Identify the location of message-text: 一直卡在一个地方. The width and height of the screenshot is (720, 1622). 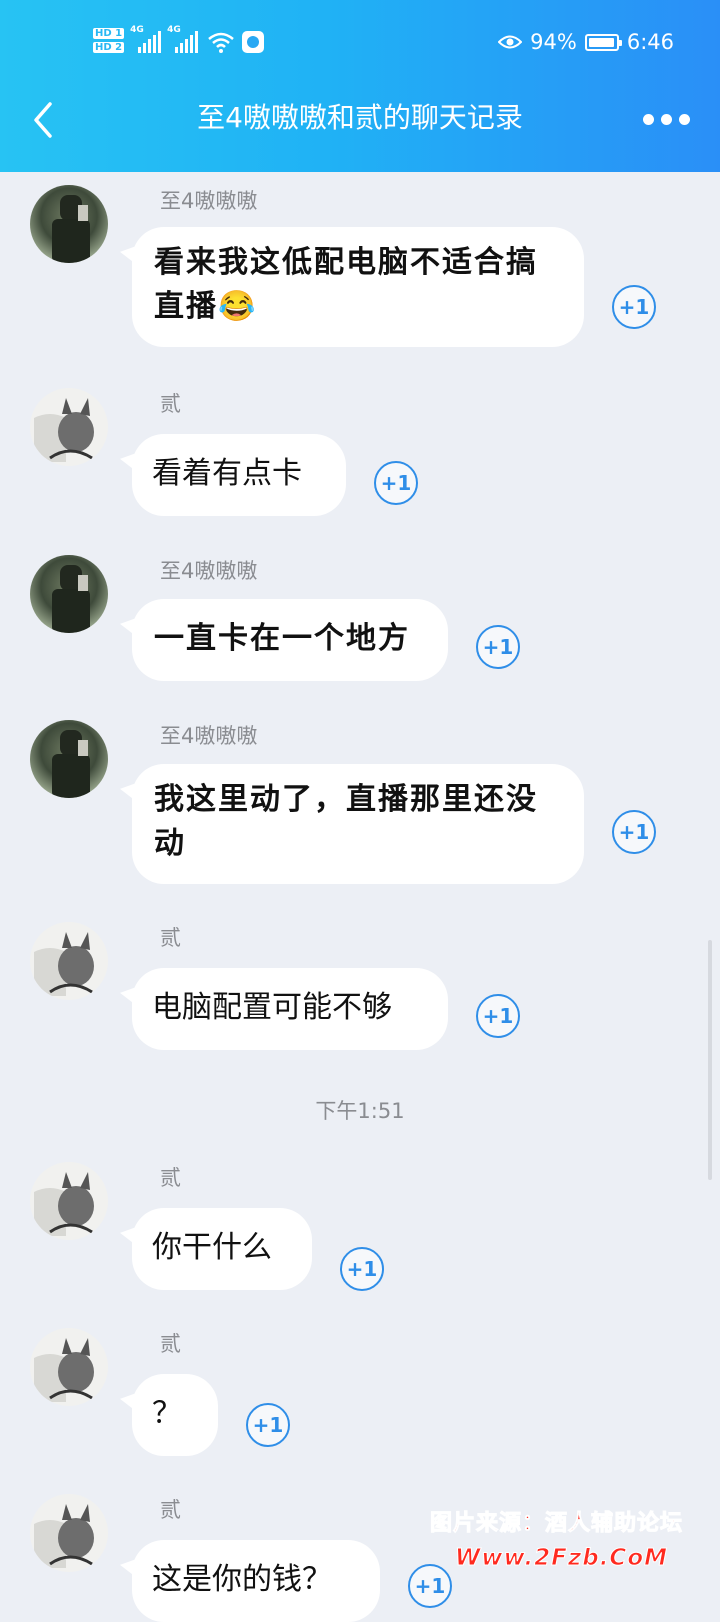
(282, 638).